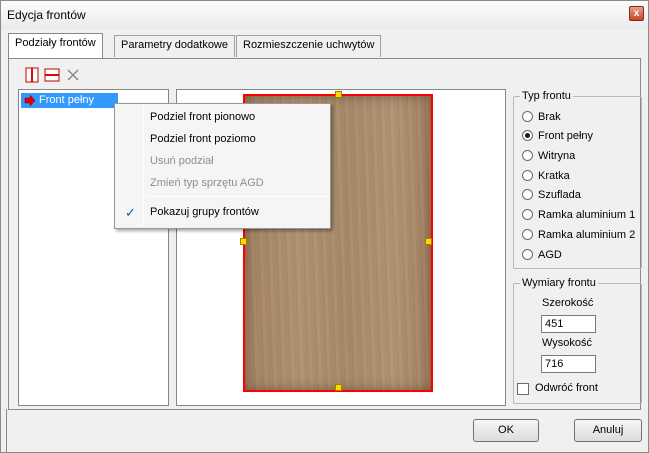  What do you see at coordinates (52, 75) in the screenshot?
I see `split-horizontal-icon` at bounding box center [52, 75].